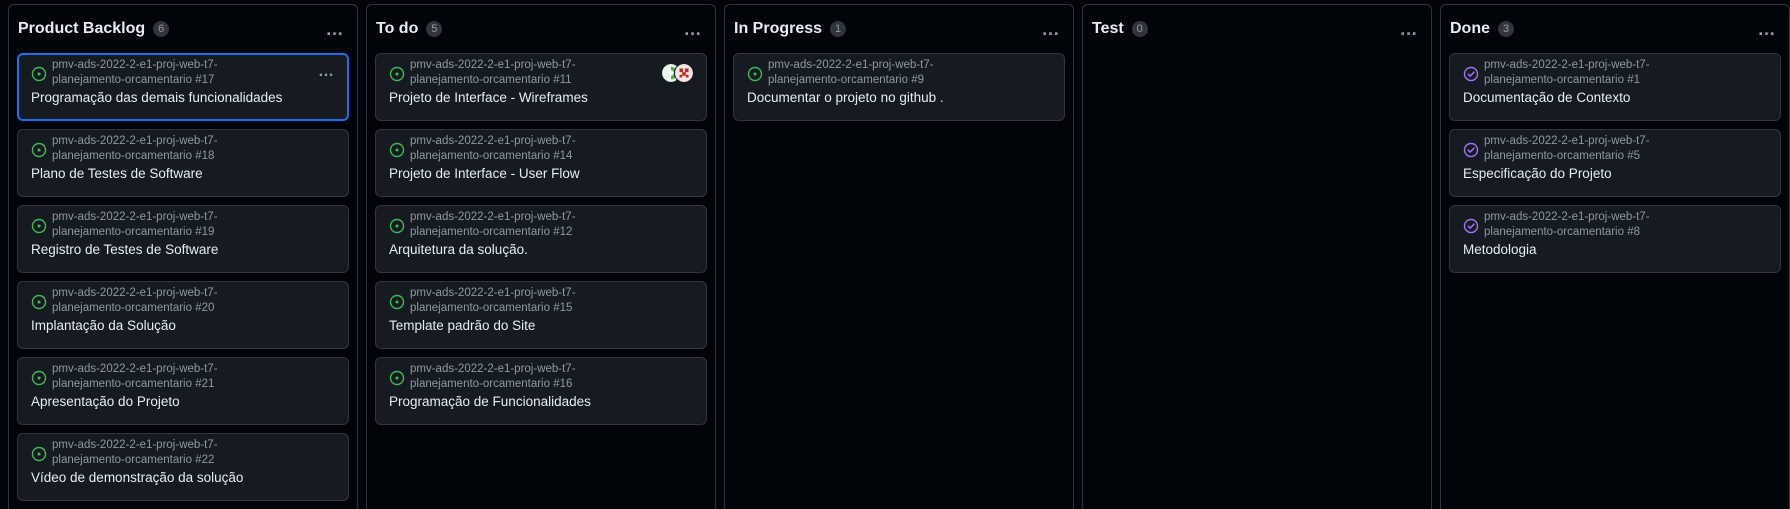 The image size is (1790, 509). I want to click on issue-number: planejamento-orcamentario #5, so click(1562, 156).